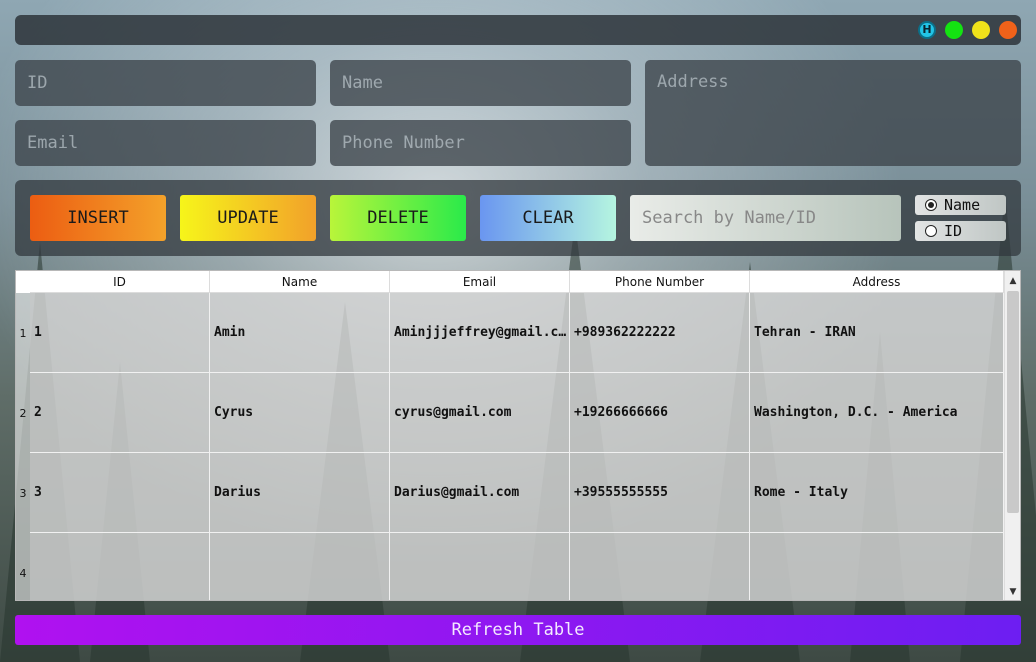 The image size is (1036, 662). What do you see at coordinates (954, 30) in the screenshot?
I see `maximize-window-button` at bounding box center [954, 30].